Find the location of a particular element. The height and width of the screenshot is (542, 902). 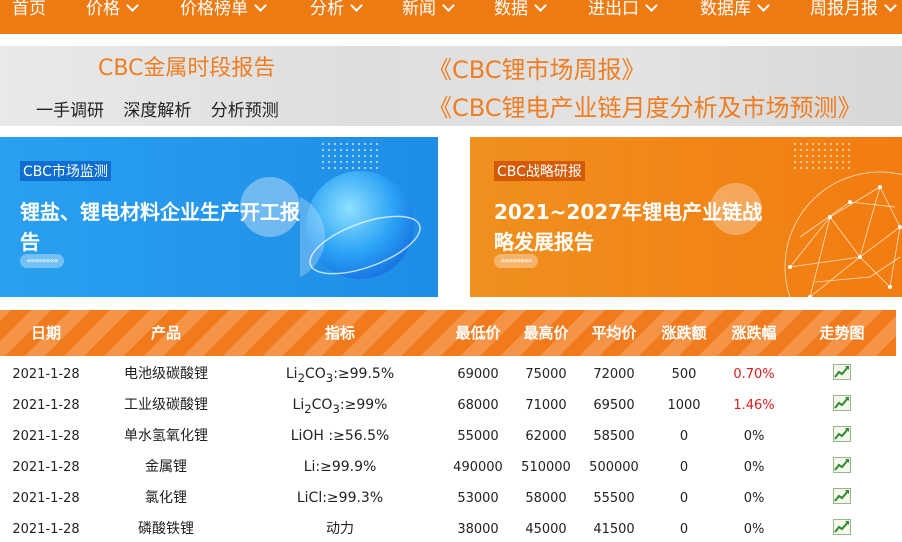

max-price-cell: 75000 is located at coordinates (546, 374).